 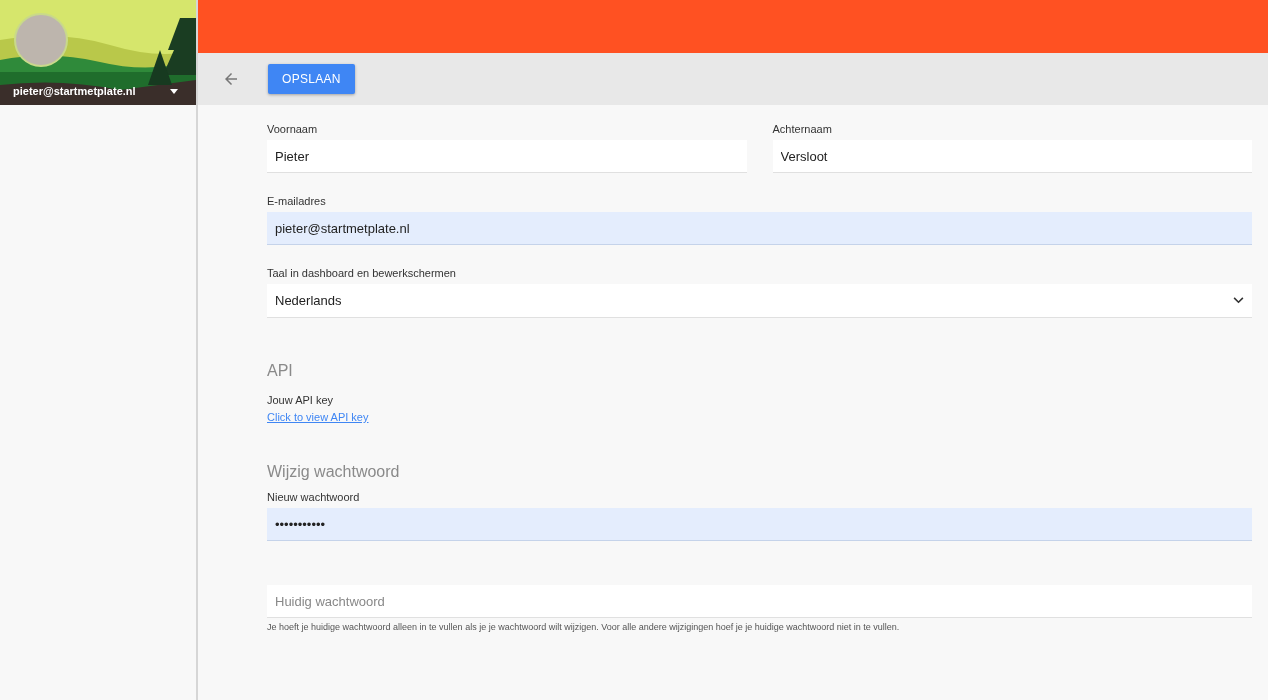 What do you see at coordinates (174, 91) in the screenshot?
I see `dropdown-caret-icon` at bounding box center [174, 91].